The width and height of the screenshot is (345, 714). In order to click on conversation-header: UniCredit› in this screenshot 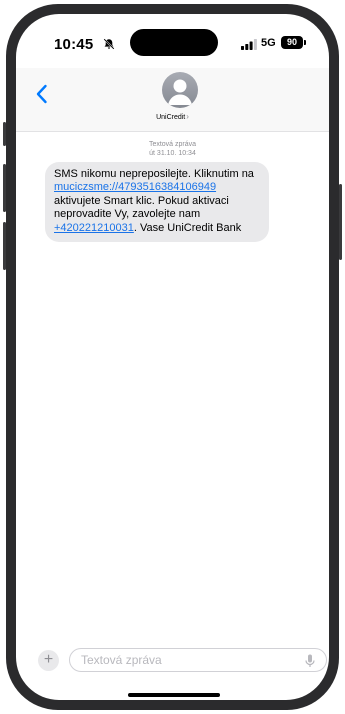, I will do `click(172, 100)`.